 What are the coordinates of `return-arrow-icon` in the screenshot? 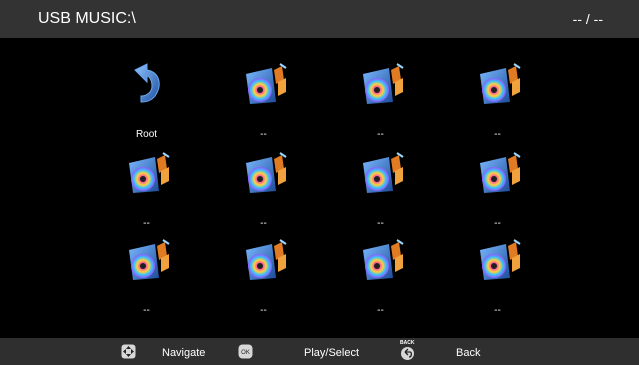 It's located at (147, 83).